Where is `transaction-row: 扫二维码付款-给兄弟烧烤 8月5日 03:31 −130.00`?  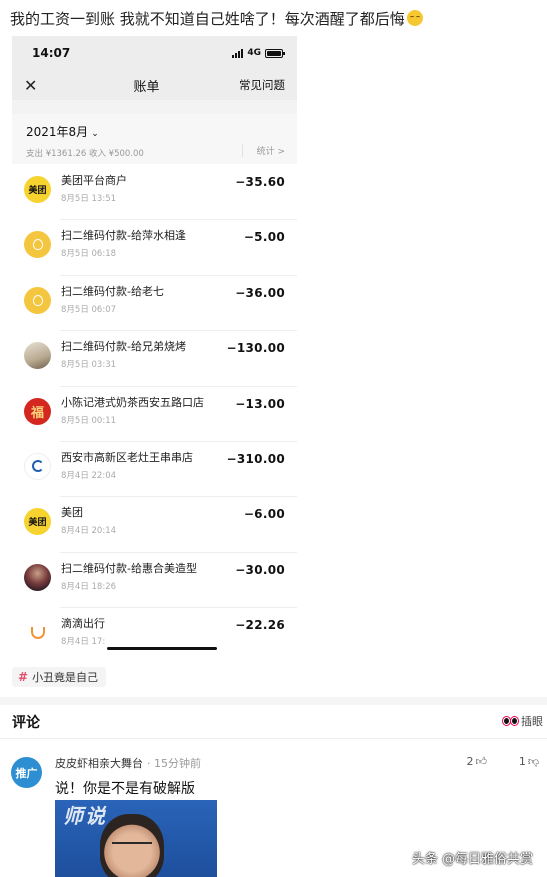
transaction-row: 扫二维码付款-给兄弟烧烤 8月5日 03:31 −130.00 is located at coordinates (154, 357).